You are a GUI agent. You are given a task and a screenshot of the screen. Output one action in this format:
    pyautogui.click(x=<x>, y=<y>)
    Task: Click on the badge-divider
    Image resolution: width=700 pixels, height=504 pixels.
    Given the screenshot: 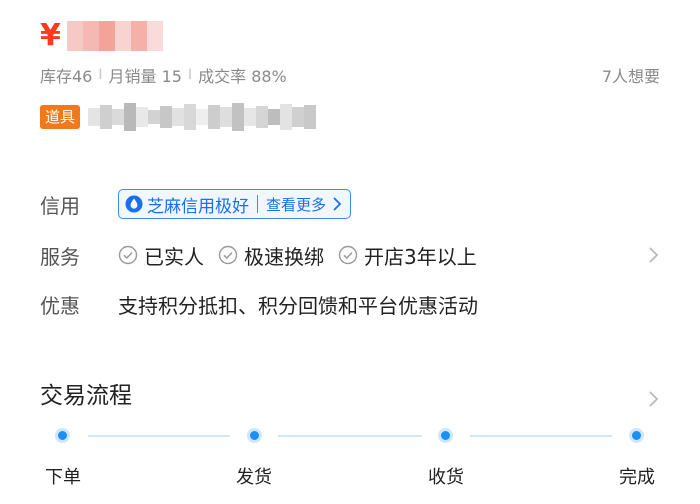 What is the action you would take?
    pyautogui.click(x=257, y=204)
    